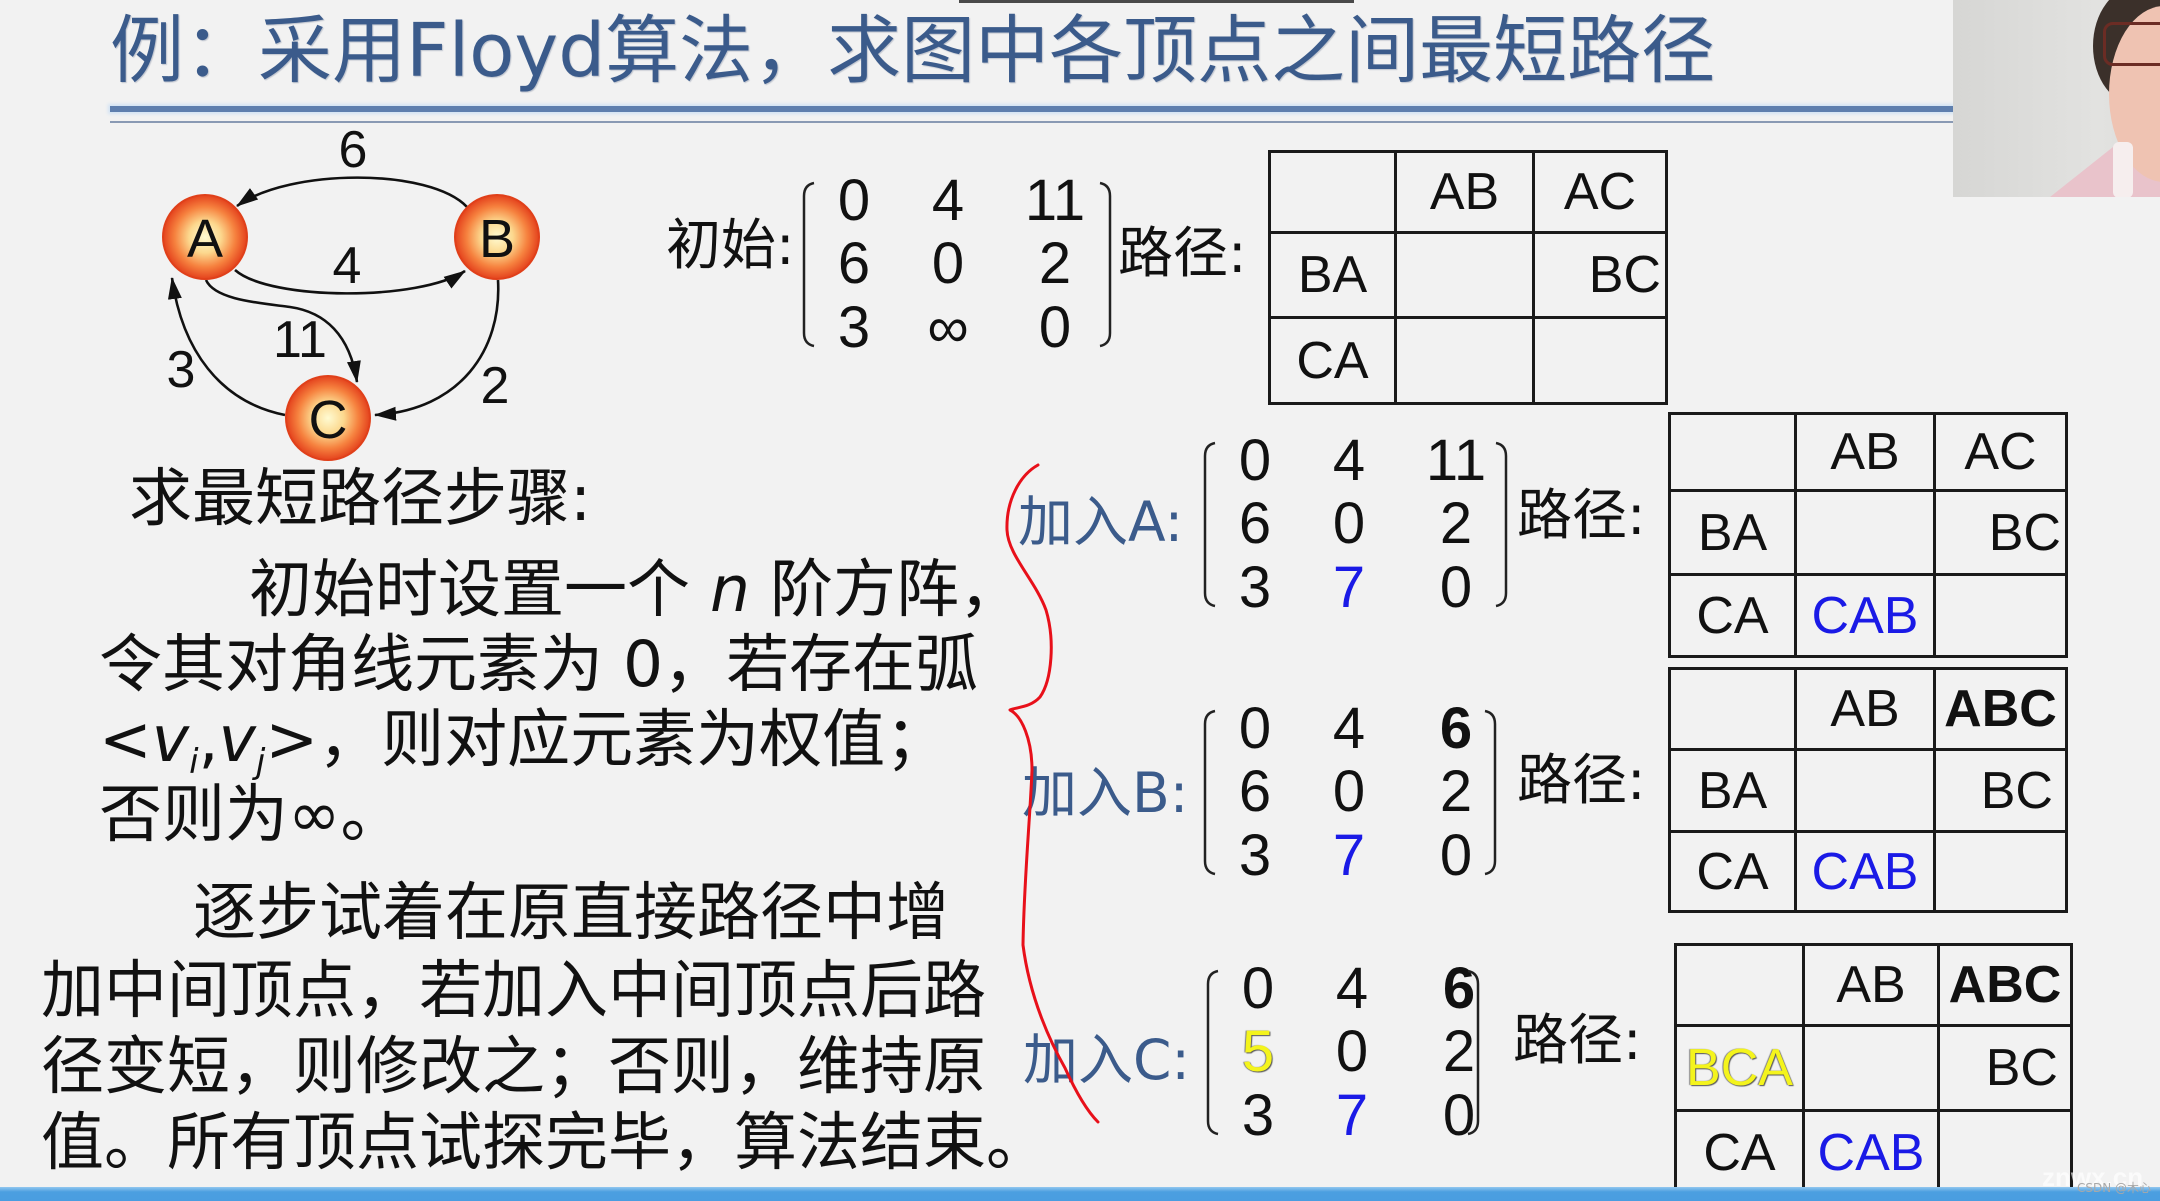  What do you see at coordinates (1739, 1068) in the screenshot?
I see `path-cell: BCA` at bounding box center [1739, 1068].